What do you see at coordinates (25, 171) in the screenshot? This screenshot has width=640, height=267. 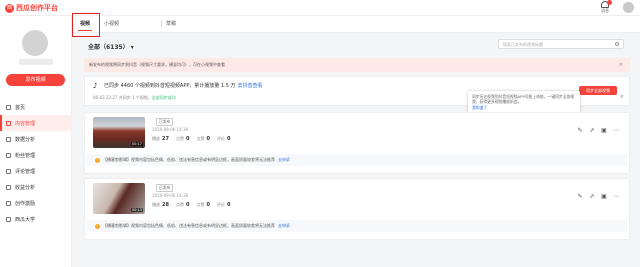 I see `sidebar-item-label: 评论管理` at bounding box center [25, 171].